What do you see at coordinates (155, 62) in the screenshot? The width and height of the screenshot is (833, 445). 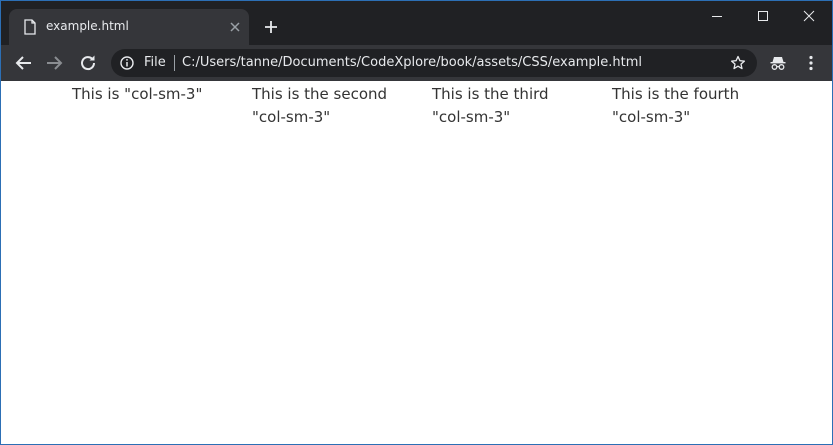 I see `scheme-label: File` at bounding box center [155, 62].